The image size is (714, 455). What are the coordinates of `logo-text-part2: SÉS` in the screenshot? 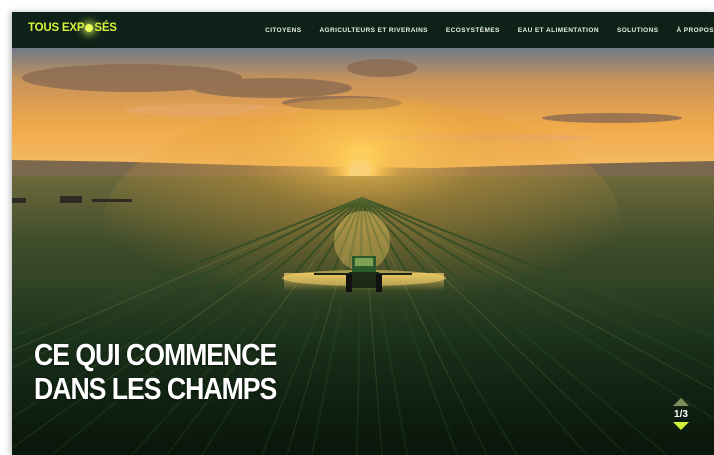 It's located at (105, 28).